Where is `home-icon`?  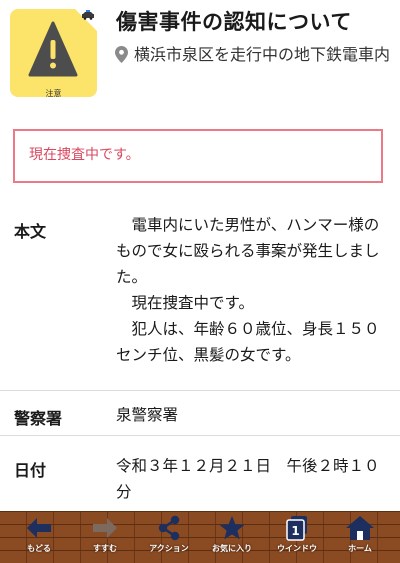 home-icon is located at coordinates (360, 528).